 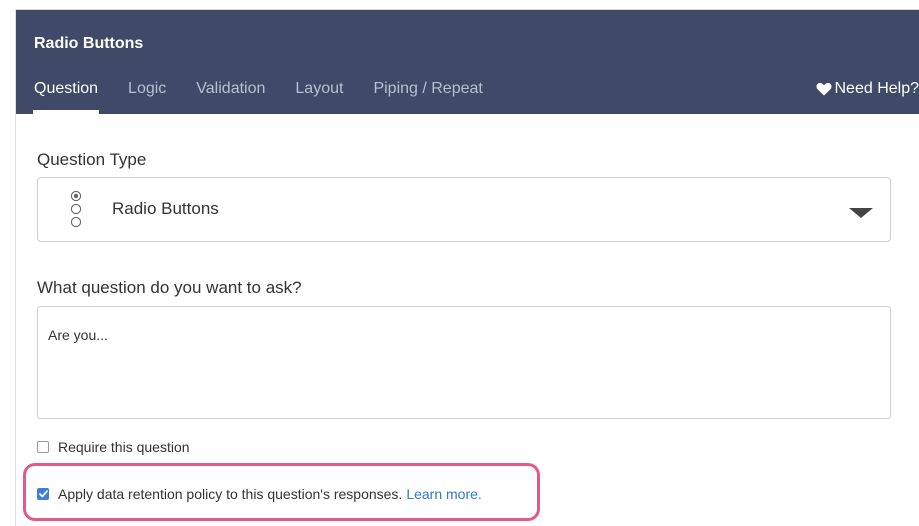 What do you see at coordinates (319, 97) in the screenshot?
I see `tab-layout: Layout` at bounding box center [319, 97].